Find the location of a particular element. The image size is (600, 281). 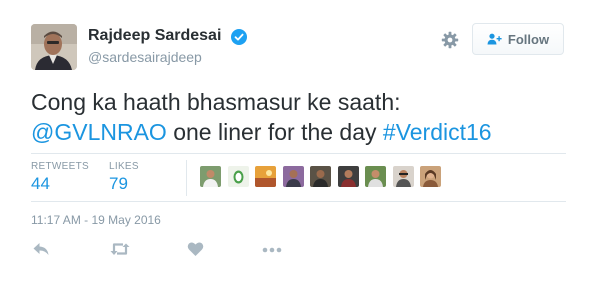

tweet-text-line1: Cong ka haath bhasmasur ke saath: is located at coordinates (216, 102).